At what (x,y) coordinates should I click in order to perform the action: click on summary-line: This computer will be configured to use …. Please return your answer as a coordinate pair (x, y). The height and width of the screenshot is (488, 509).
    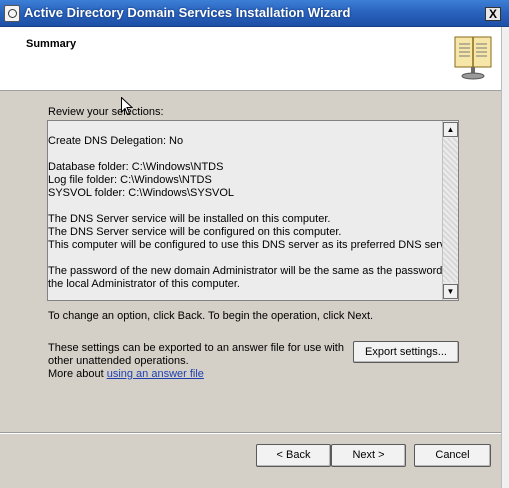
    Looking at the image, I should click on (253, 245).